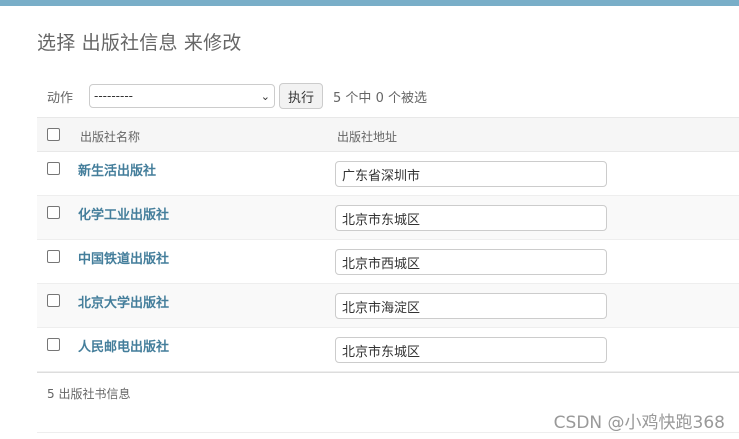  I want to click on publisher-name-link: 新生活出版社, so click(117, 169).